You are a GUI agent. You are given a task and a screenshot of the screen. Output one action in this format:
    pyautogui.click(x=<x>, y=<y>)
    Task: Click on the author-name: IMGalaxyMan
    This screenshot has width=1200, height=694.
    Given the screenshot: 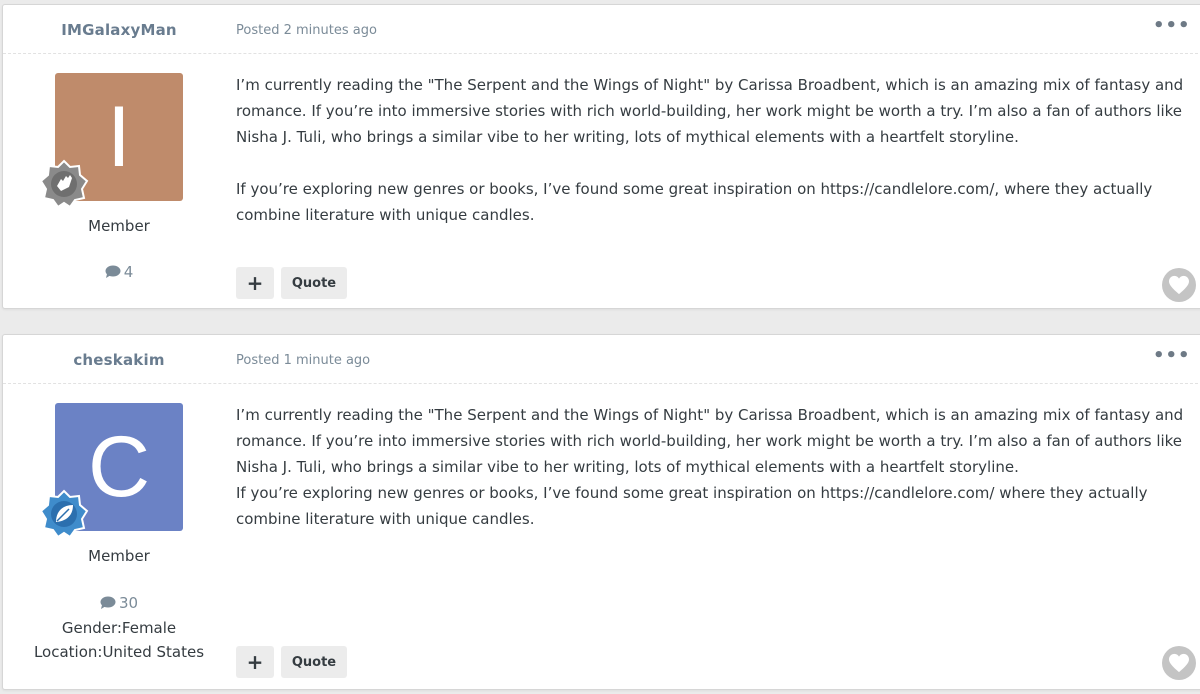 What is the action you would take?
    pyautogui.click(x=119, y=30)
    